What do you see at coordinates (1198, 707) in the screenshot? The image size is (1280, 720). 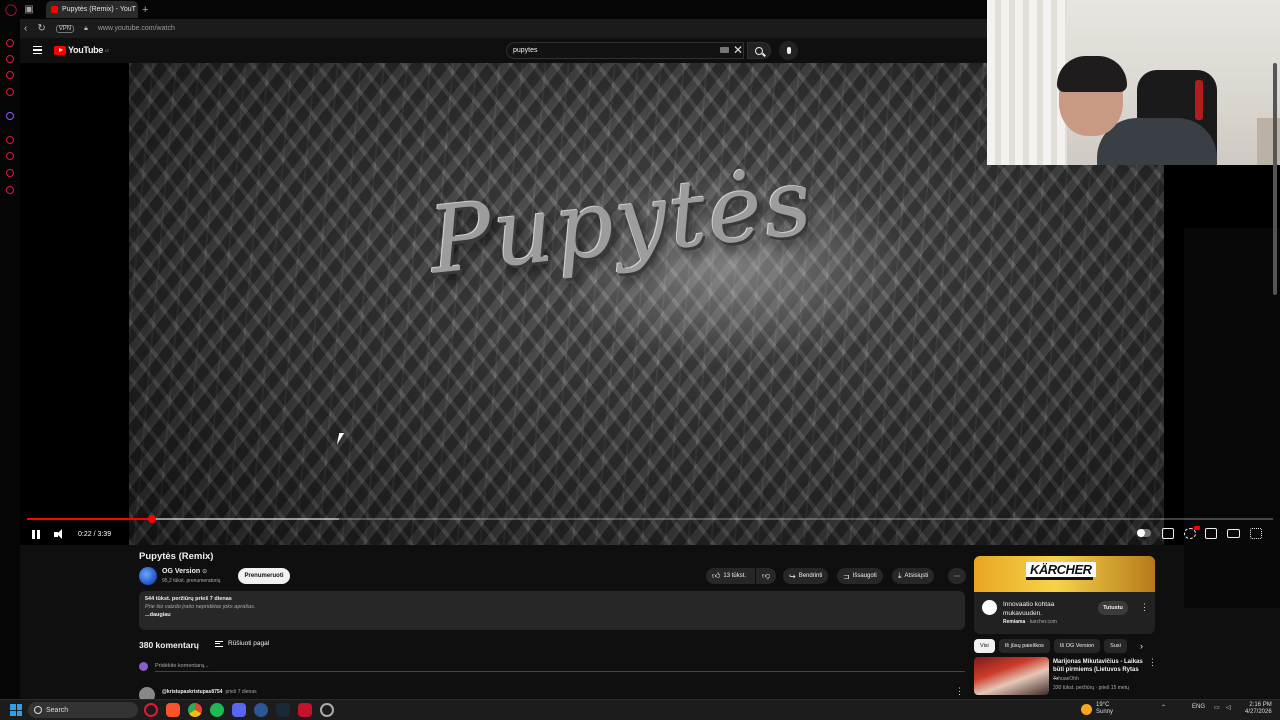 I see `language-indicator: ENG` at bounding box center [1198, 707].